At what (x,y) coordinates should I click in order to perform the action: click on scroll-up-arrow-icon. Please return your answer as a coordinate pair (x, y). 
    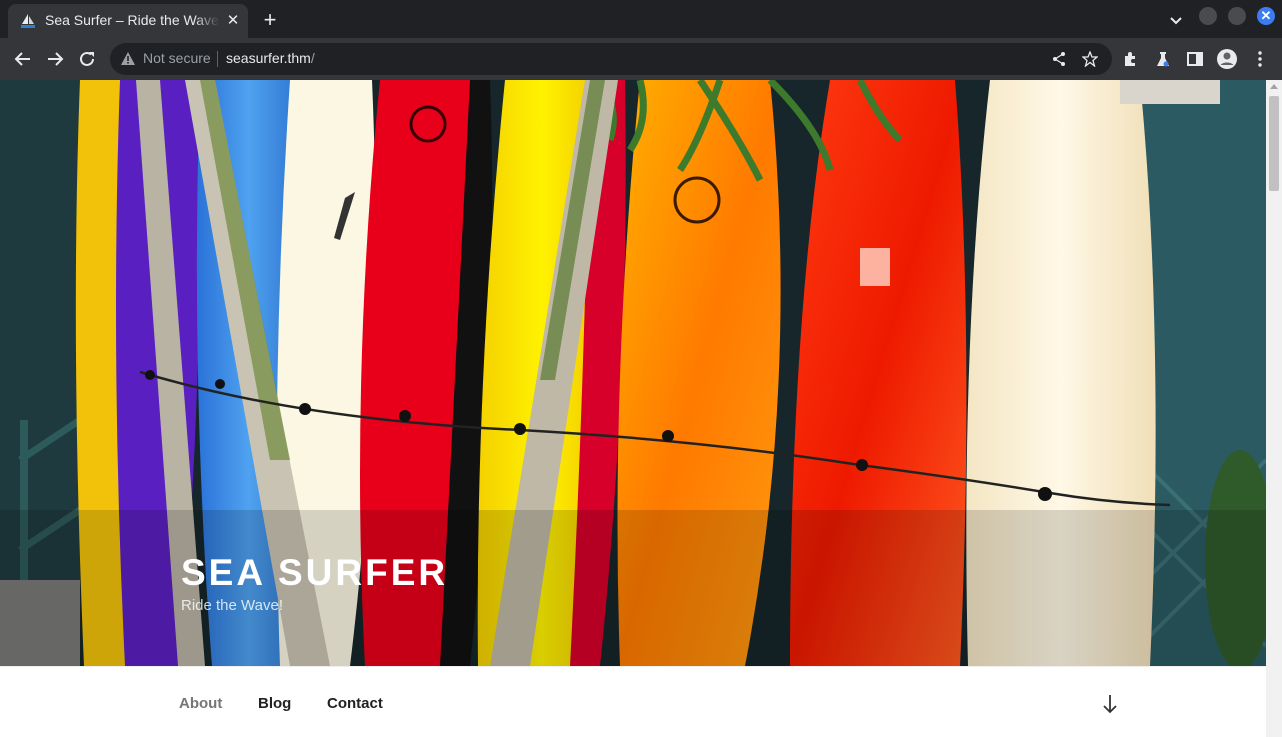
    Looking at the image, I should click on (1274, 86).